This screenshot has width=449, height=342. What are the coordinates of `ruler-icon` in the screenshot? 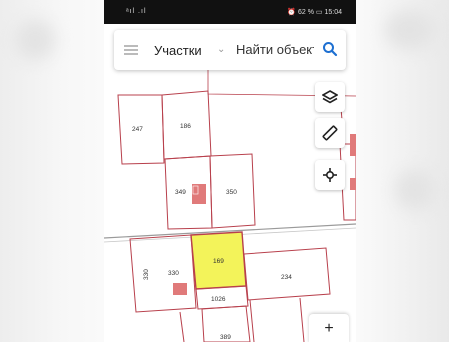 It's located at (330, 133).